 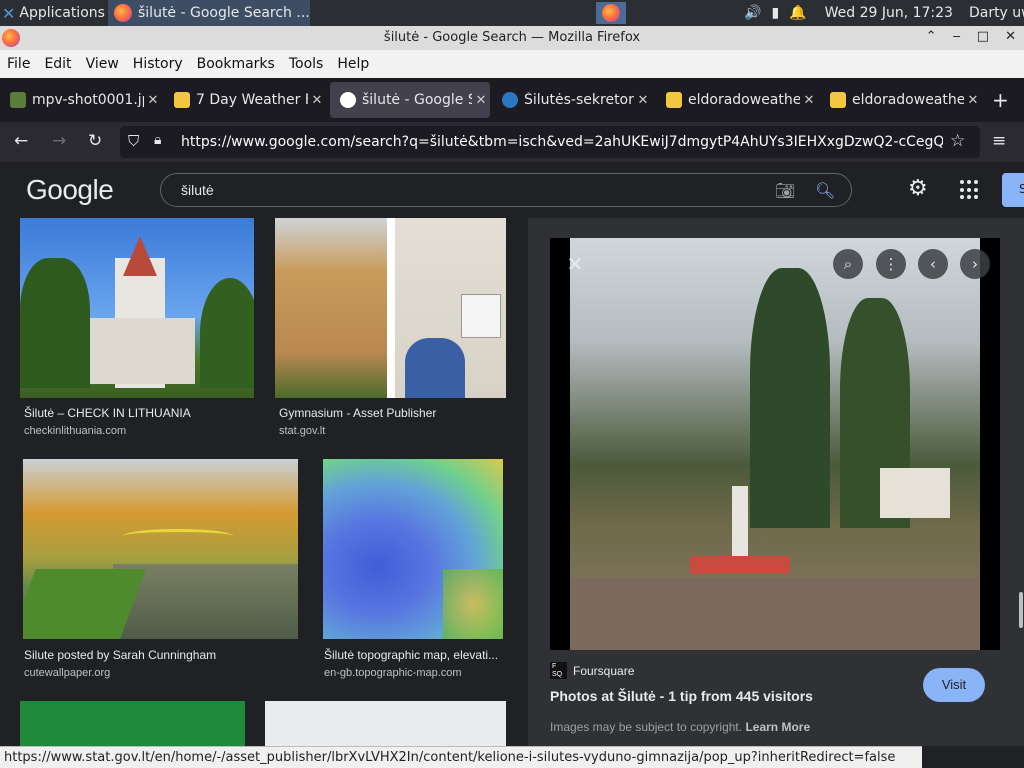 I want to click on settings-gear-icon: ⚙, so click(x=918, y=188).